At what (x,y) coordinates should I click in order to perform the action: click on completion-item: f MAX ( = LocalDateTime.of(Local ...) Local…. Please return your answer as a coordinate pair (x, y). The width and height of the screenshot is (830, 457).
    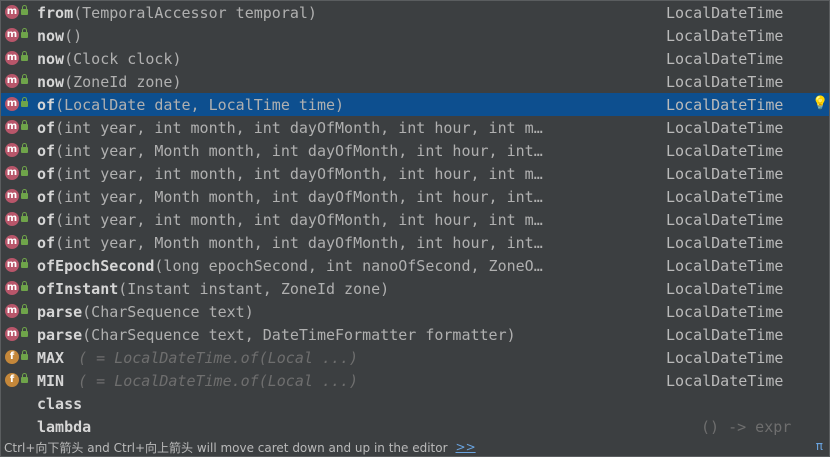
    Looking at the image, I should click on (415, 357).